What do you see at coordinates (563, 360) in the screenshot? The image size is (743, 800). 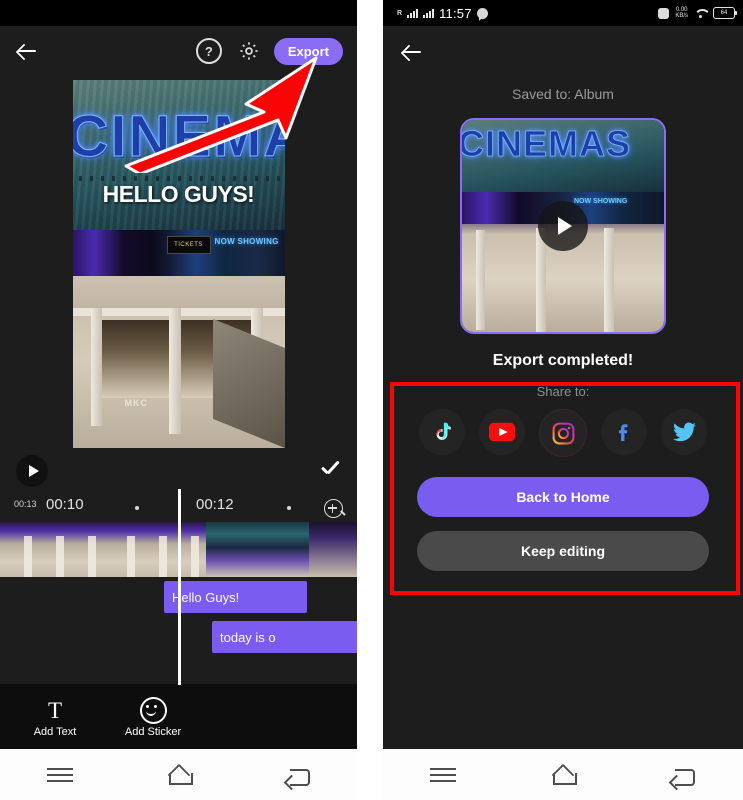 I see `export-status-label: Export completed!` at bounding box center [563, 360].